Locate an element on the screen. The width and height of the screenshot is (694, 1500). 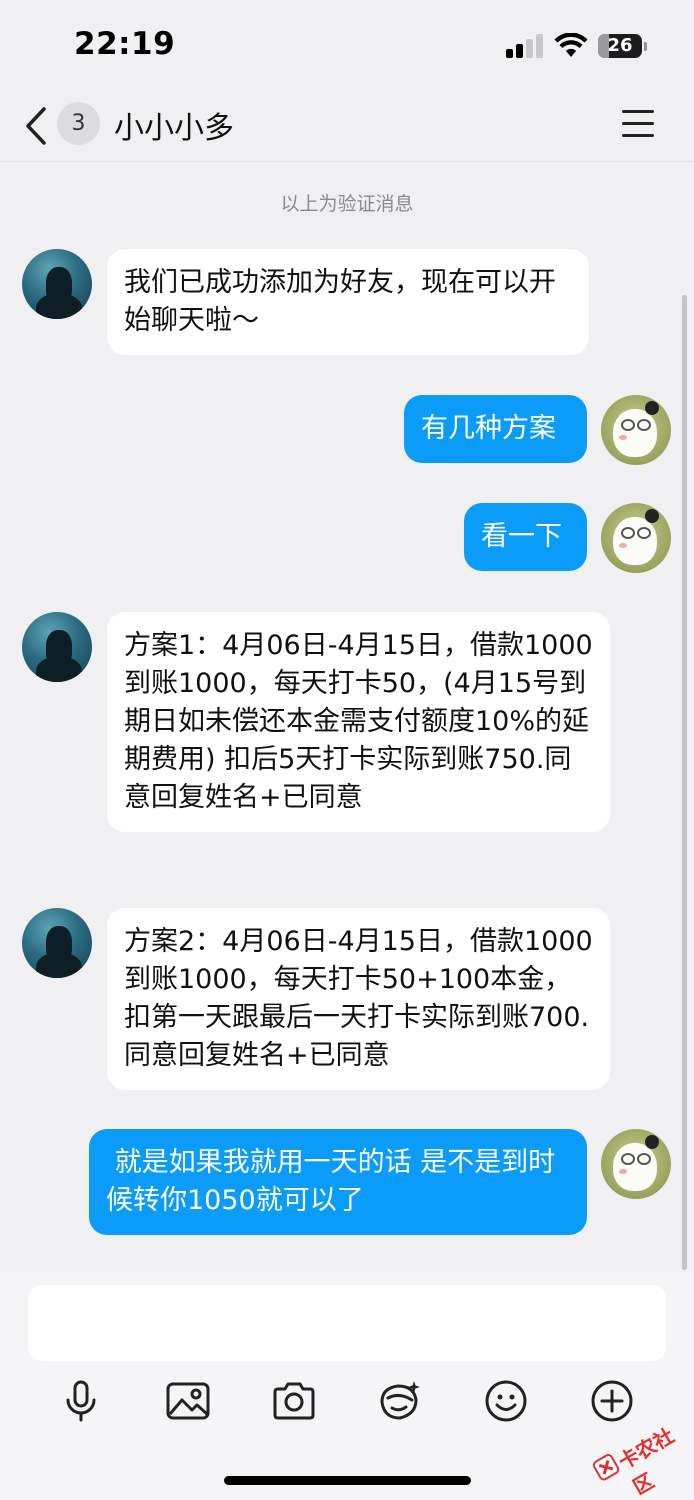
message-bubble-outgoing: 有几种方案 is located at coordinates (495, 429).